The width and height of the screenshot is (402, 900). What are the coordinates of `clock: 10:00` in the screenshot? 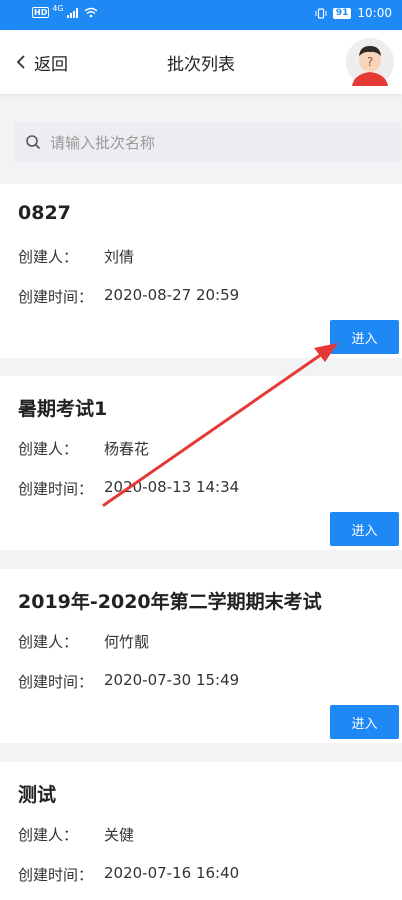 It's located at (374, 13).